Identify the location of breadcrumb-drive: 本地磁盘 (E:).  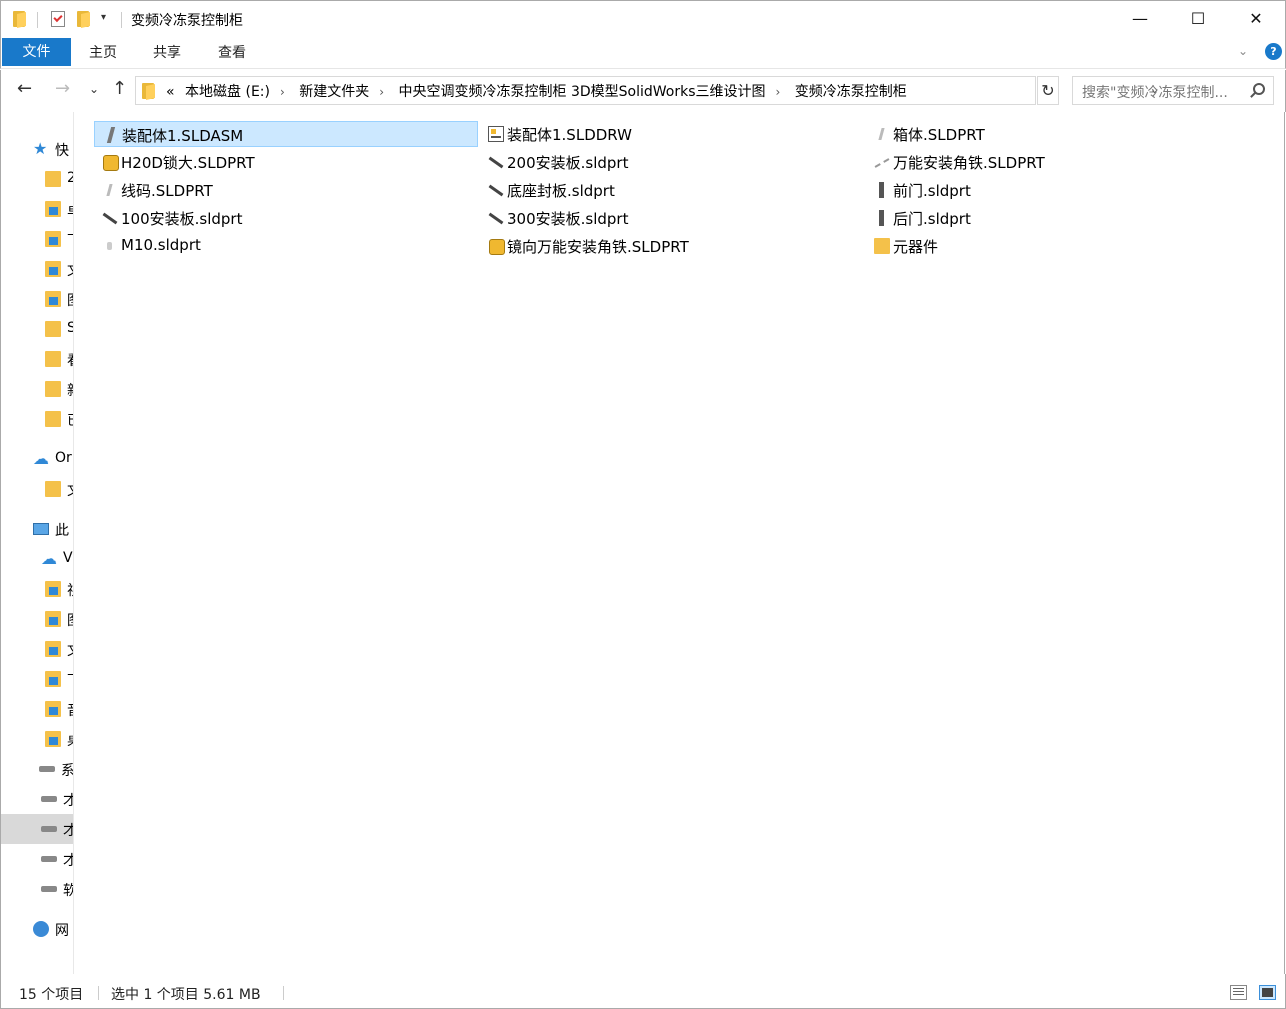
(227, 92).